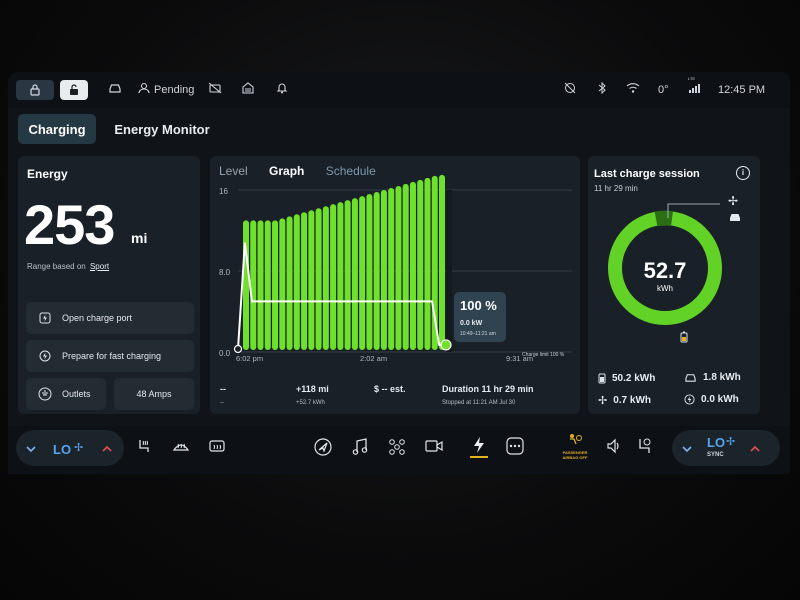 The height and width of the screenshot is (600, 800). I want to click on connectivity-off-icon, so click(570, 89).